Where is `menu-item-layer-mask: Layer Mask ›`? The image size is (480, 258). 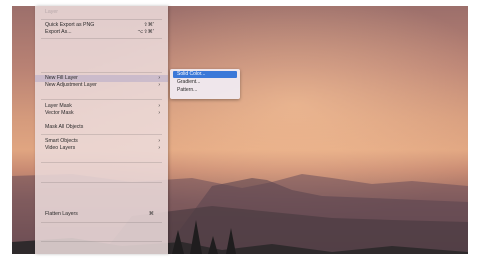
menu-item-layer-mask: Layer Mask › is located at coordinates (101, 106).